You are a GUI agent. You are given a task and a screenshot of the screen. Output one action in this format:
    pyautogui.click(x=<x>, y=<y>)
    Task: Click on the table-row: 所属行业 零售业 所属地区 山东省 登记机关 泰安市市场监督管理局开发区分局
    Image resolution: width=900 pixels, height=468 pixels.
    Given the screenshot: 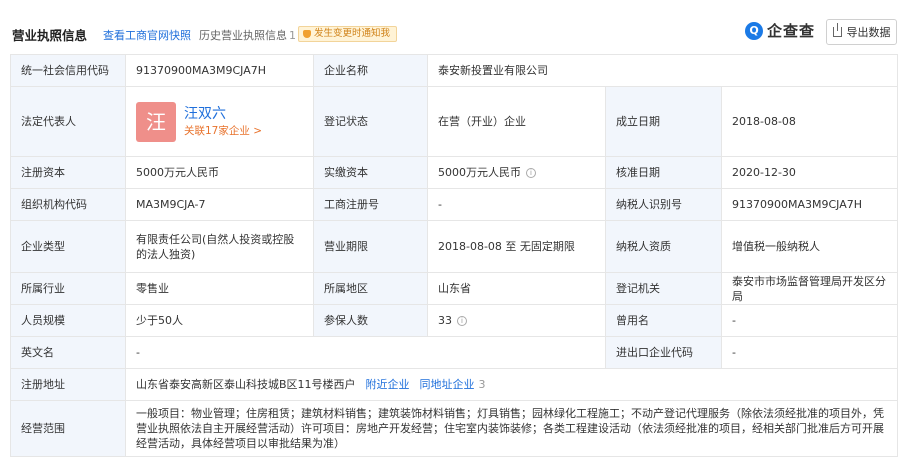 What is the action you would take?
    pyautogui.click(x=454, y=288)
    